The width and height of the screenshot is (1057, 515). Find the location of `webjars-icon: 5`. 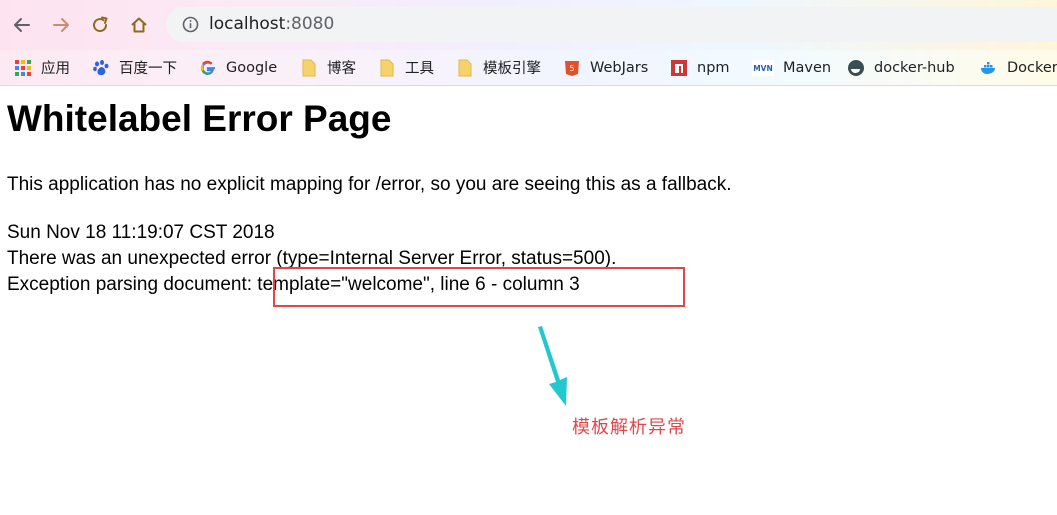

webjars-icon: 5 is located at coordinates (572, 68).